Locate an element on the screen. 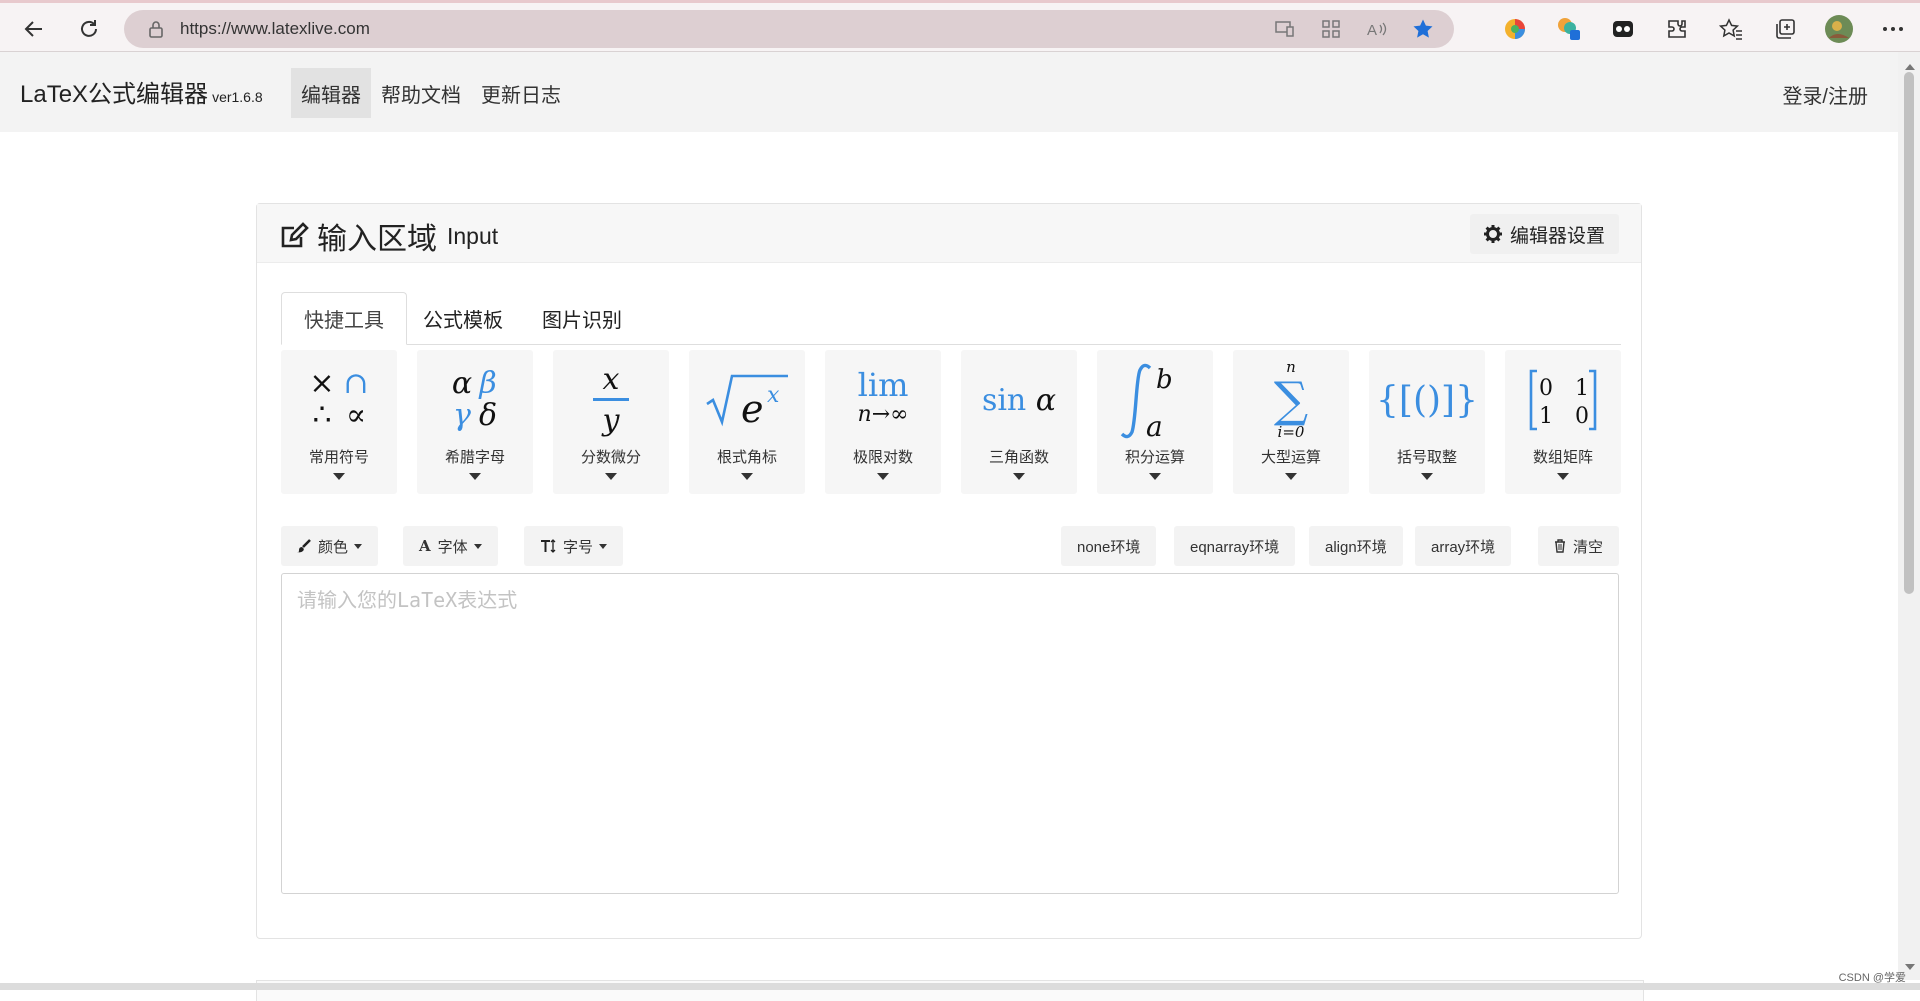 This screenshot has height=1001, width=1920. card-title-text: 输入区域 is located at coordinates (377, 239).